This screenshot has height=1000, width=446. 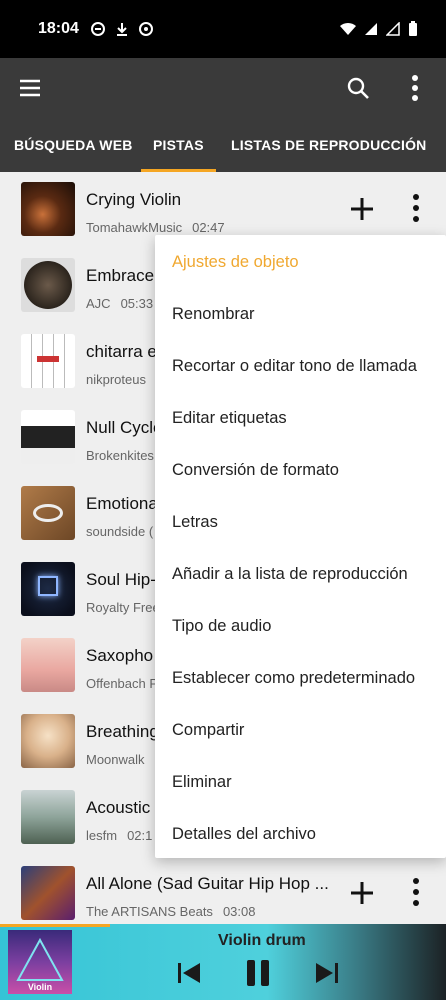 I want to click on track-artist: TomahawkMusic, so click(x=134, y=227).